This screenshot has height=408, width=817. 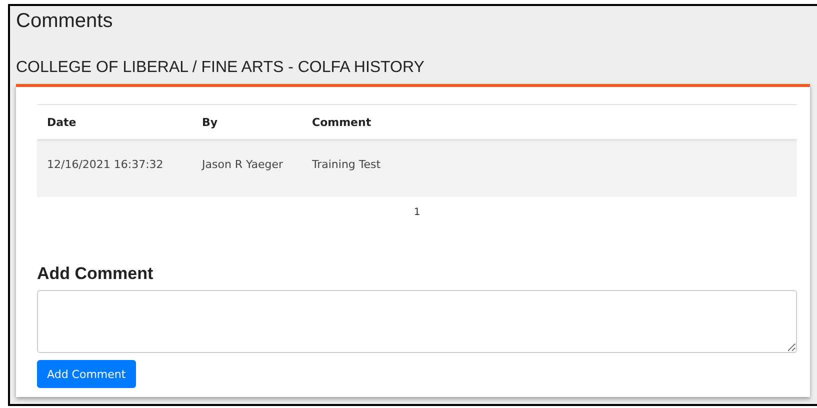 What do you see at coordinates (549, 168) in the screenshot?
I see `table-cell: Training Test` at bounding box center [549, 168].